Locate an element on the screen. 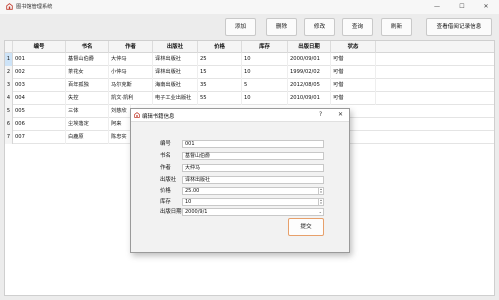  cell-author: 小仲马 is located at coordinates (131, 72).